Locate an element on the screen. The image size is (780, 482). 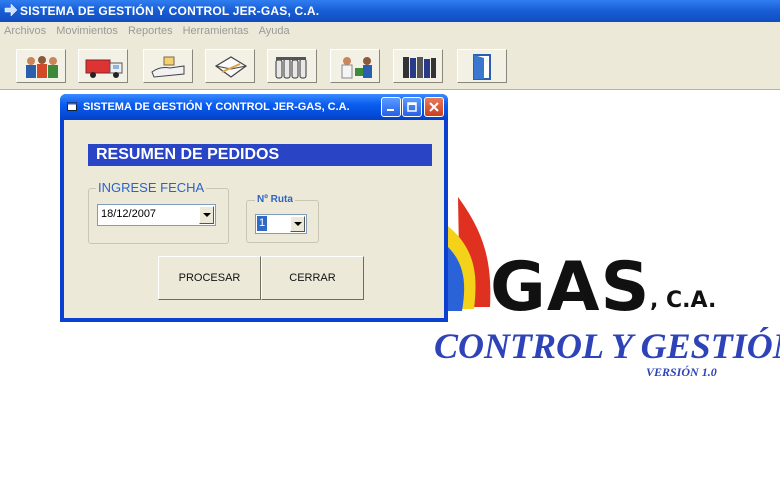
minimize-button is located at coordinates (391, 107).